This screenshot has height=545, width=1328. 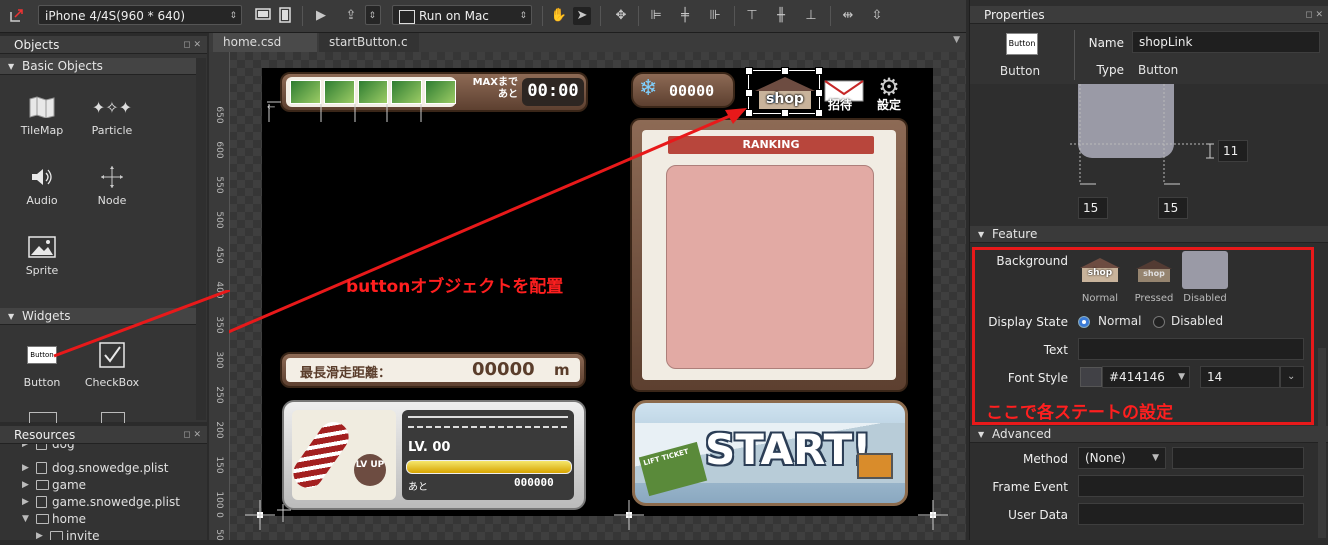 What do you see at coordinates (42, 107) in the screenshot?
I see `map-icon` at bounding box center [42, 107].